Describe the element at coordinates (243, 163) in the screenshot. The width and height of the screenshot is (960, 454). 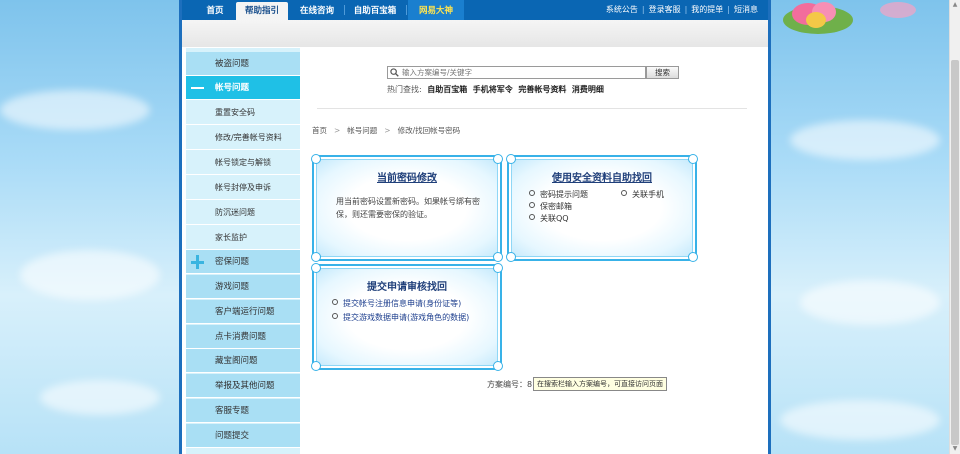
I see `sidebar-subitem-lock-unlock: 帐号锁定与解锁` at that location.